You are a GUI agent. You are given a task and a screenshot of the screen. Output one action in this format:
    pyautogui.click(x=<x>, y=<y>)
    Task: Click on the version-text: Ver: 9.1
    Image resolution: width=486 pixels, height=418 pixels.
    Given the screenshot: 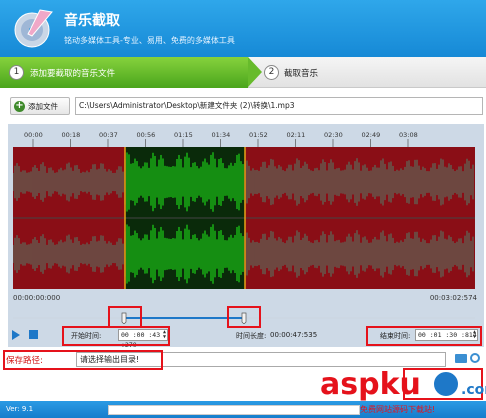 What is the action you would take?
    pyautogui.click(x=20, y=409)
    